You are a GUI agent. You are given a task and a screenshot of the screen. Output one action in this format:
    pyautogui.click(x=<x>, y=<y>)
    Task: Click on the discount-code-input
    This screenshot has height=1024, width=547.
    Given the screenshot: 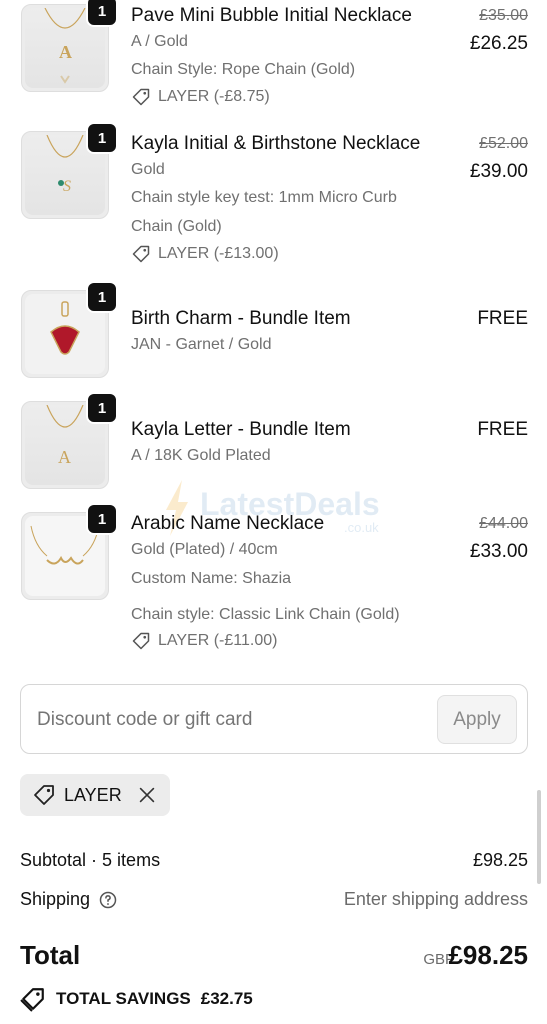 What is the action you would take?
    pyautogui.click(x=227, y=720)
    